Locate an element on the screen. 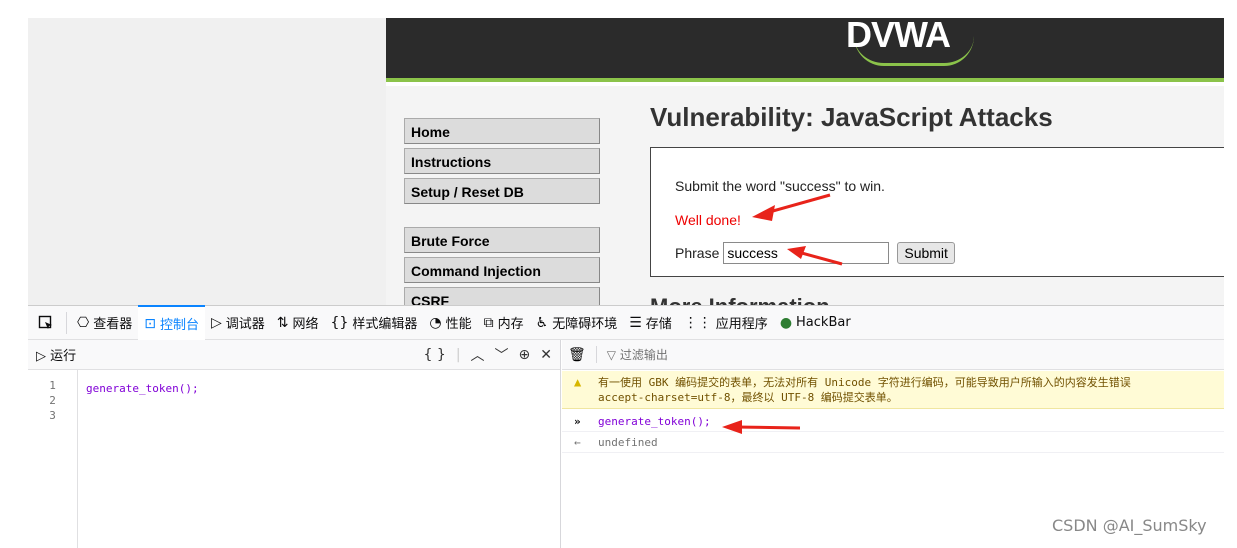 The image size is (1237, 548). console-command: » generate_token(); is located at coordinates (893, 422).